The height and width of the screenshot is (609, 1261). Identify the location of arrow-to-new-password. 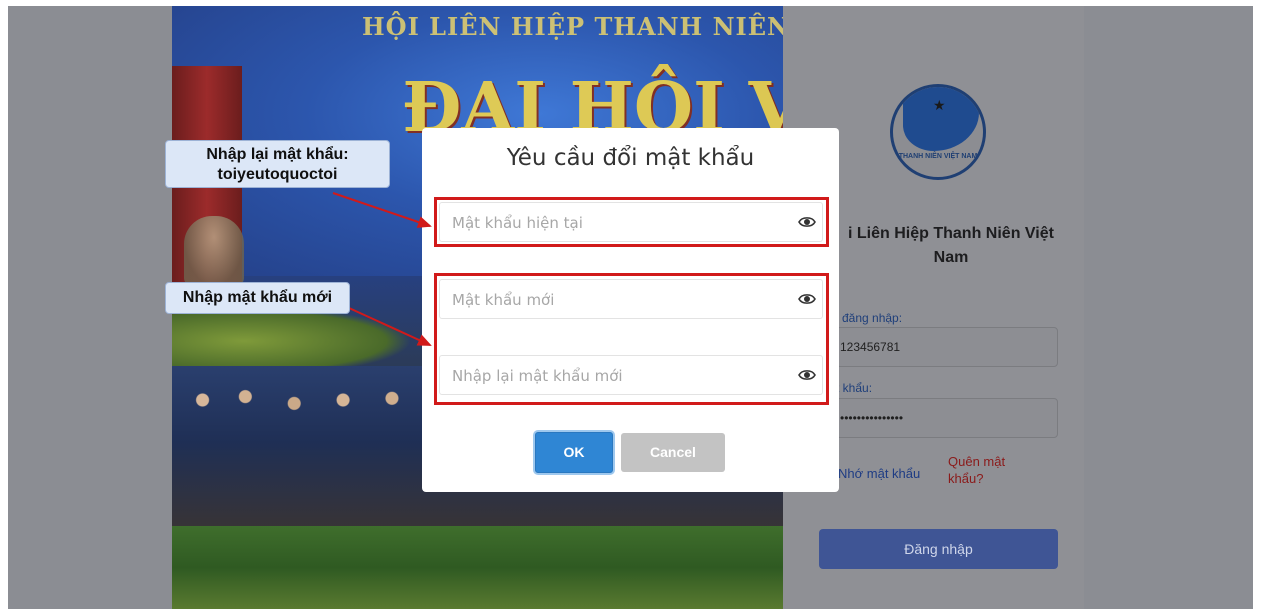
(390, 326).